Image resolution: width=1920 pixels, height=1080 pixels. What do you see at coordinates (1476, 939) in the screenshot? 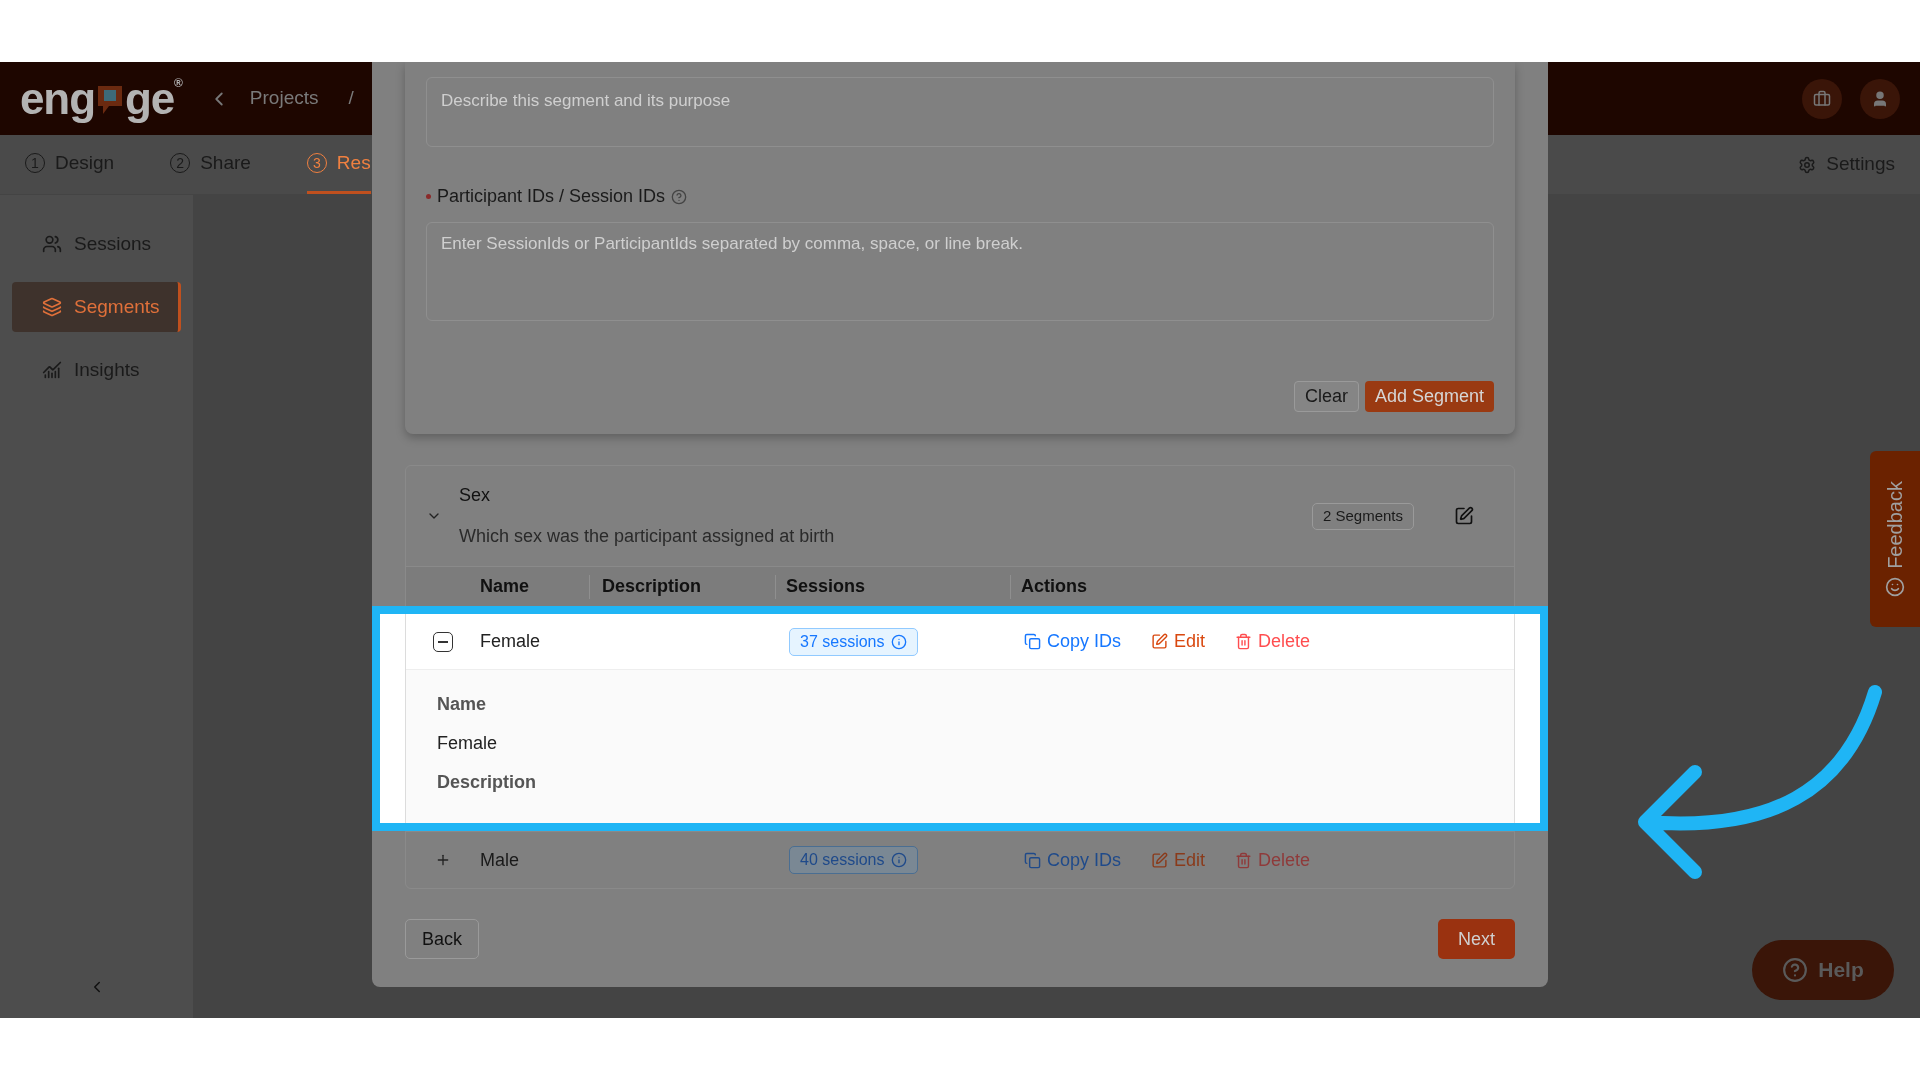
I see `next-button: Next` at bounding box center [1476, 939].